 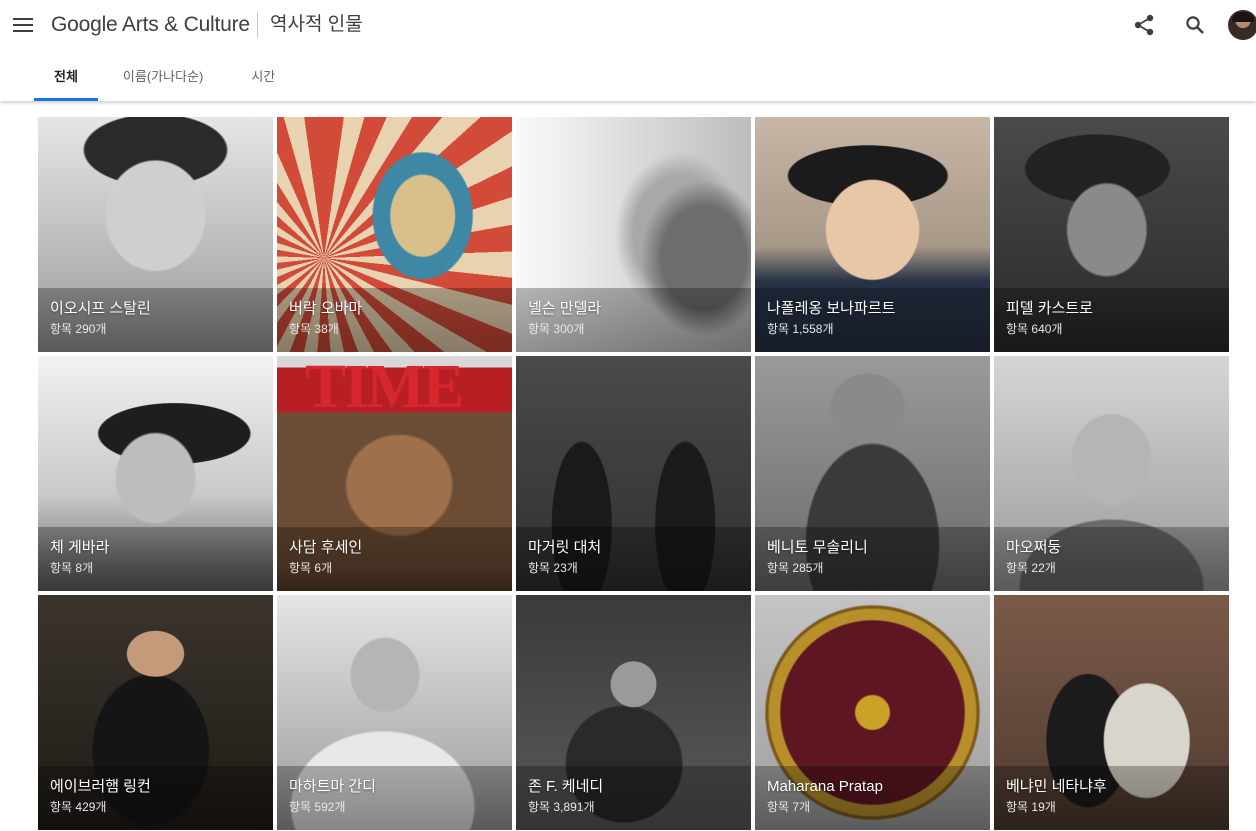 What do you see at coordinates (1031, 568) in the screenshot?
I see `item-count: 항목 22개` at bounding box center [1031, 568].